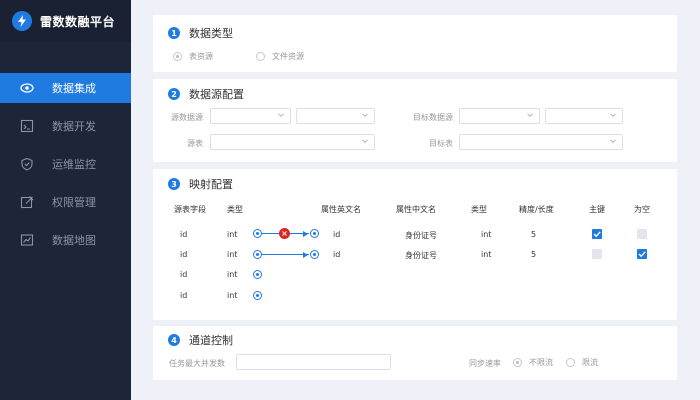  Describe the element at coordinates (479, 209) in the screenshot. I see `col-header-tgt-type: 类型` at that location.